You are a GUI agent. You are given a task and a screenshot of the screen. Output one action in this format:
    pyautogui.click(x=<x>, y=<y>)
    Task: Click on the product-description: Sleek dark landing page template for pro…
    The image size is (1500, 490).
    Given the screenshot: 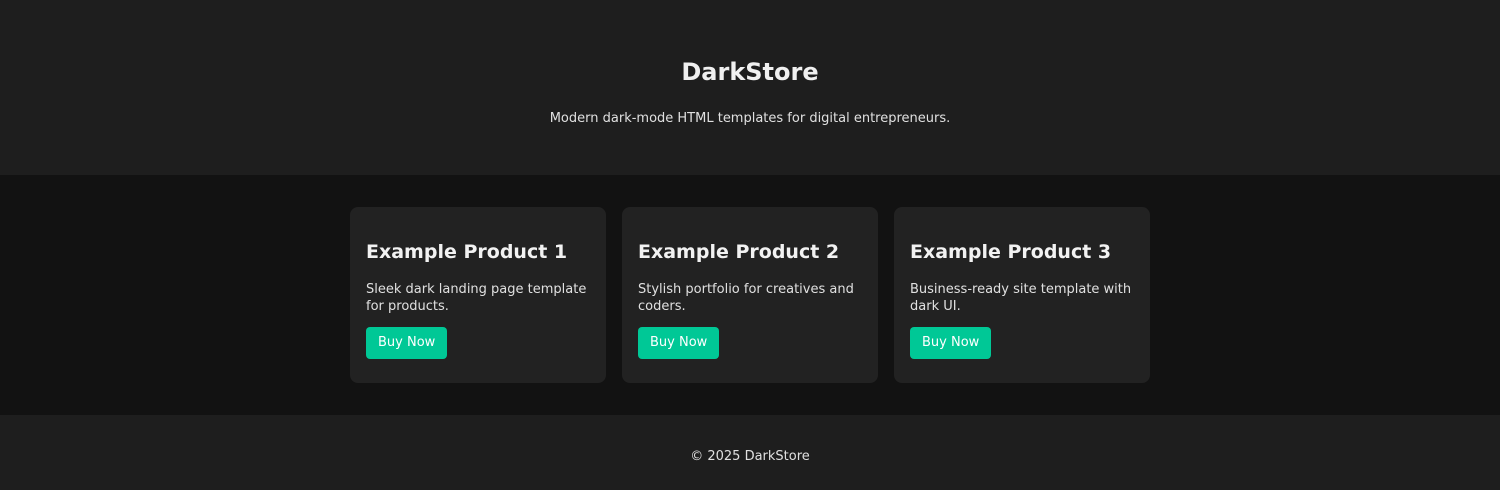 What is the action you would take?
    pyautogui.click(x=476, y=298)
    